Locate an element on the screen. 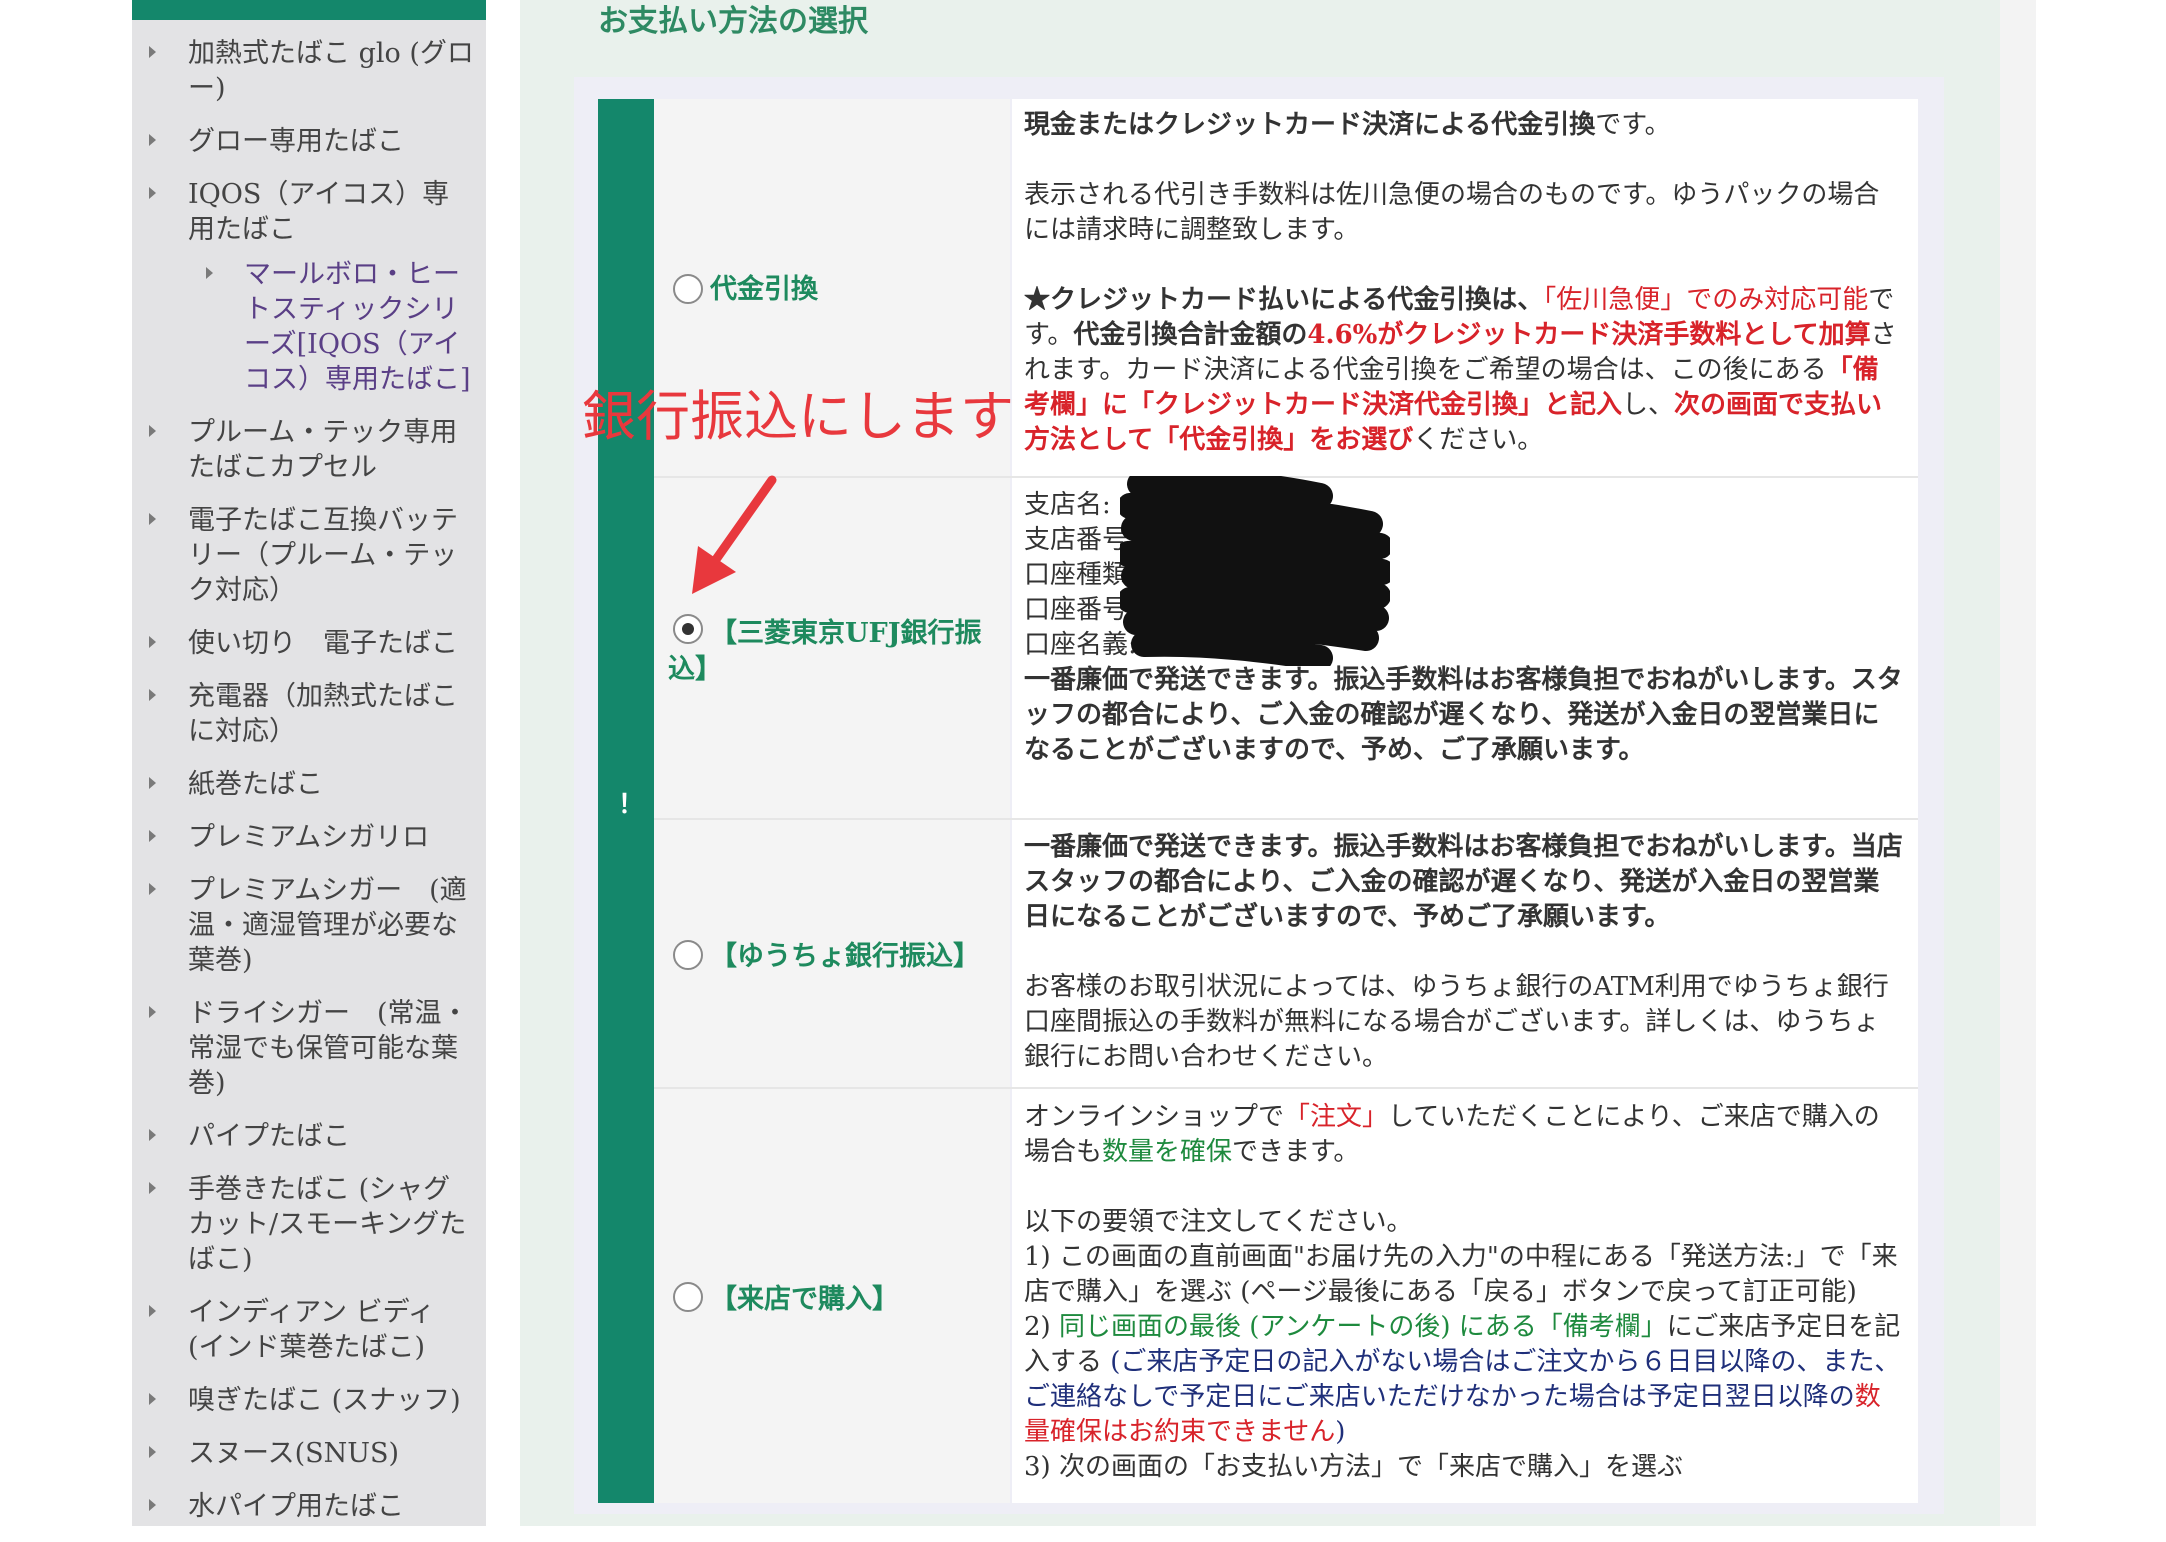 The height and width of the screenshot is (1542, 2166). store-pickup-step-3: 3) 次の画面の「お支払い方法」で「来店で購入」を選ぶ is located at coordinates (1353, 1467).